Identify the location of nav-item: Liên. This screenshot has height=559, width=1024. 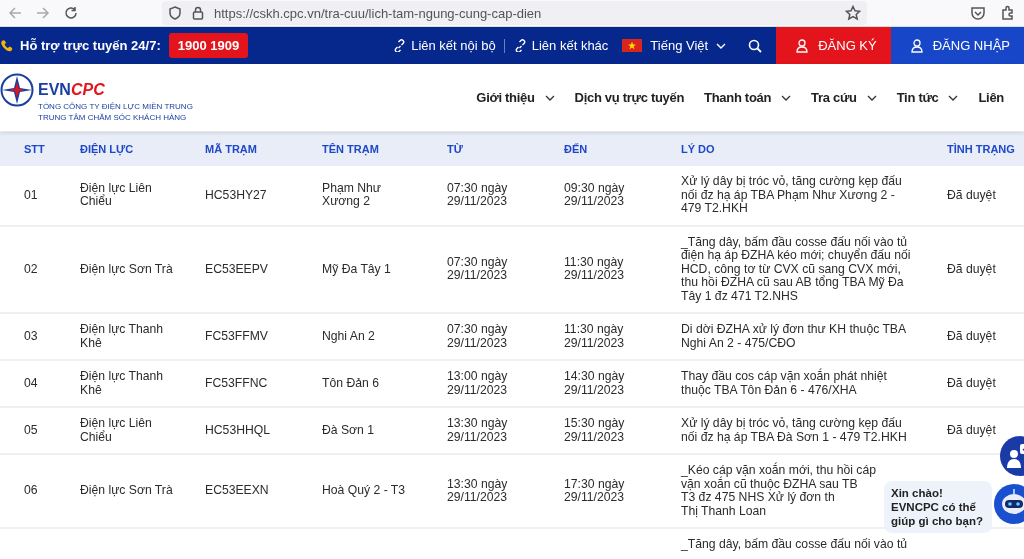
(991, 97).